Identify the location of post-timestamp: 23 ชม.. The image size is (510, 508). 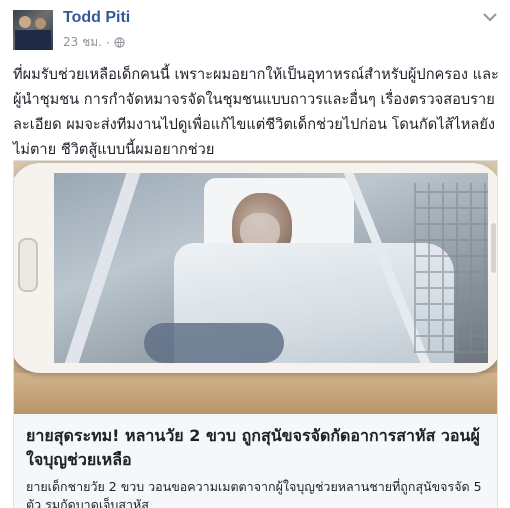
(82, 42).